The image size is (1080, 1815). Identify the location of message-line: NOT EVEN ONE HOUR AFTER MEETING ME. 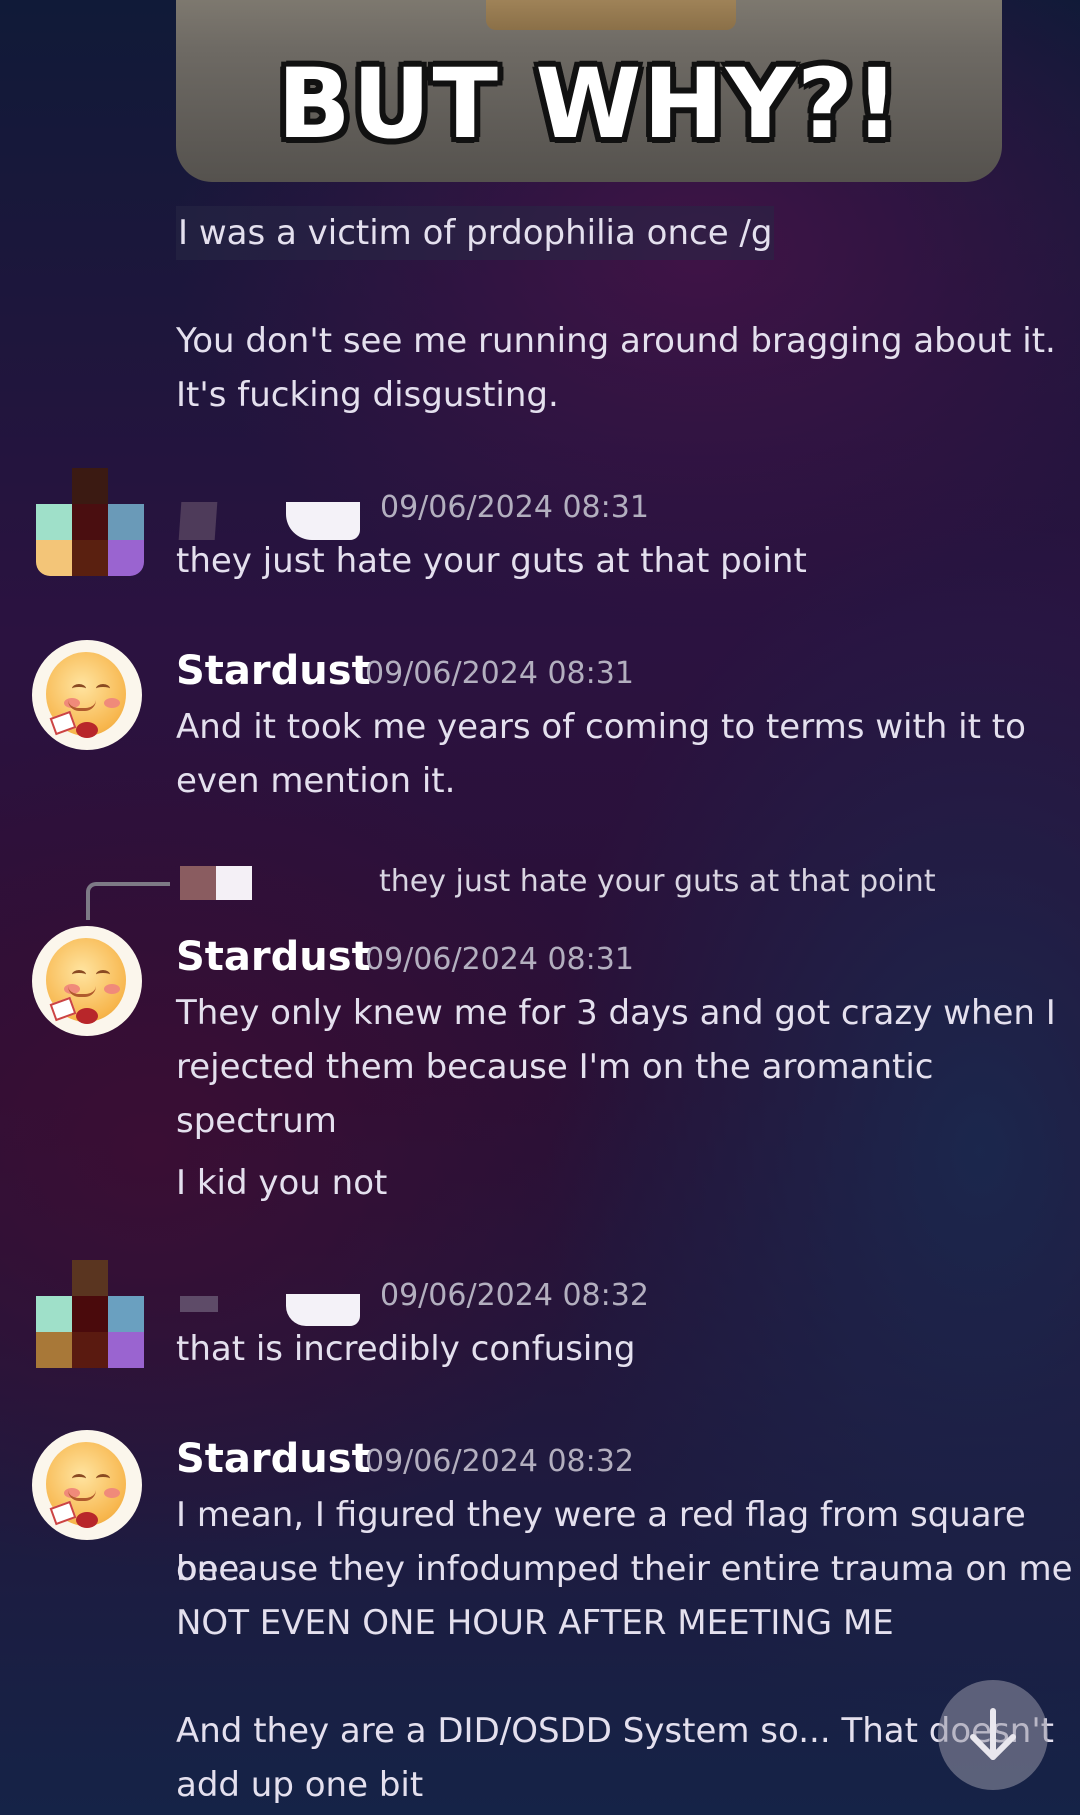
(535, 1623).